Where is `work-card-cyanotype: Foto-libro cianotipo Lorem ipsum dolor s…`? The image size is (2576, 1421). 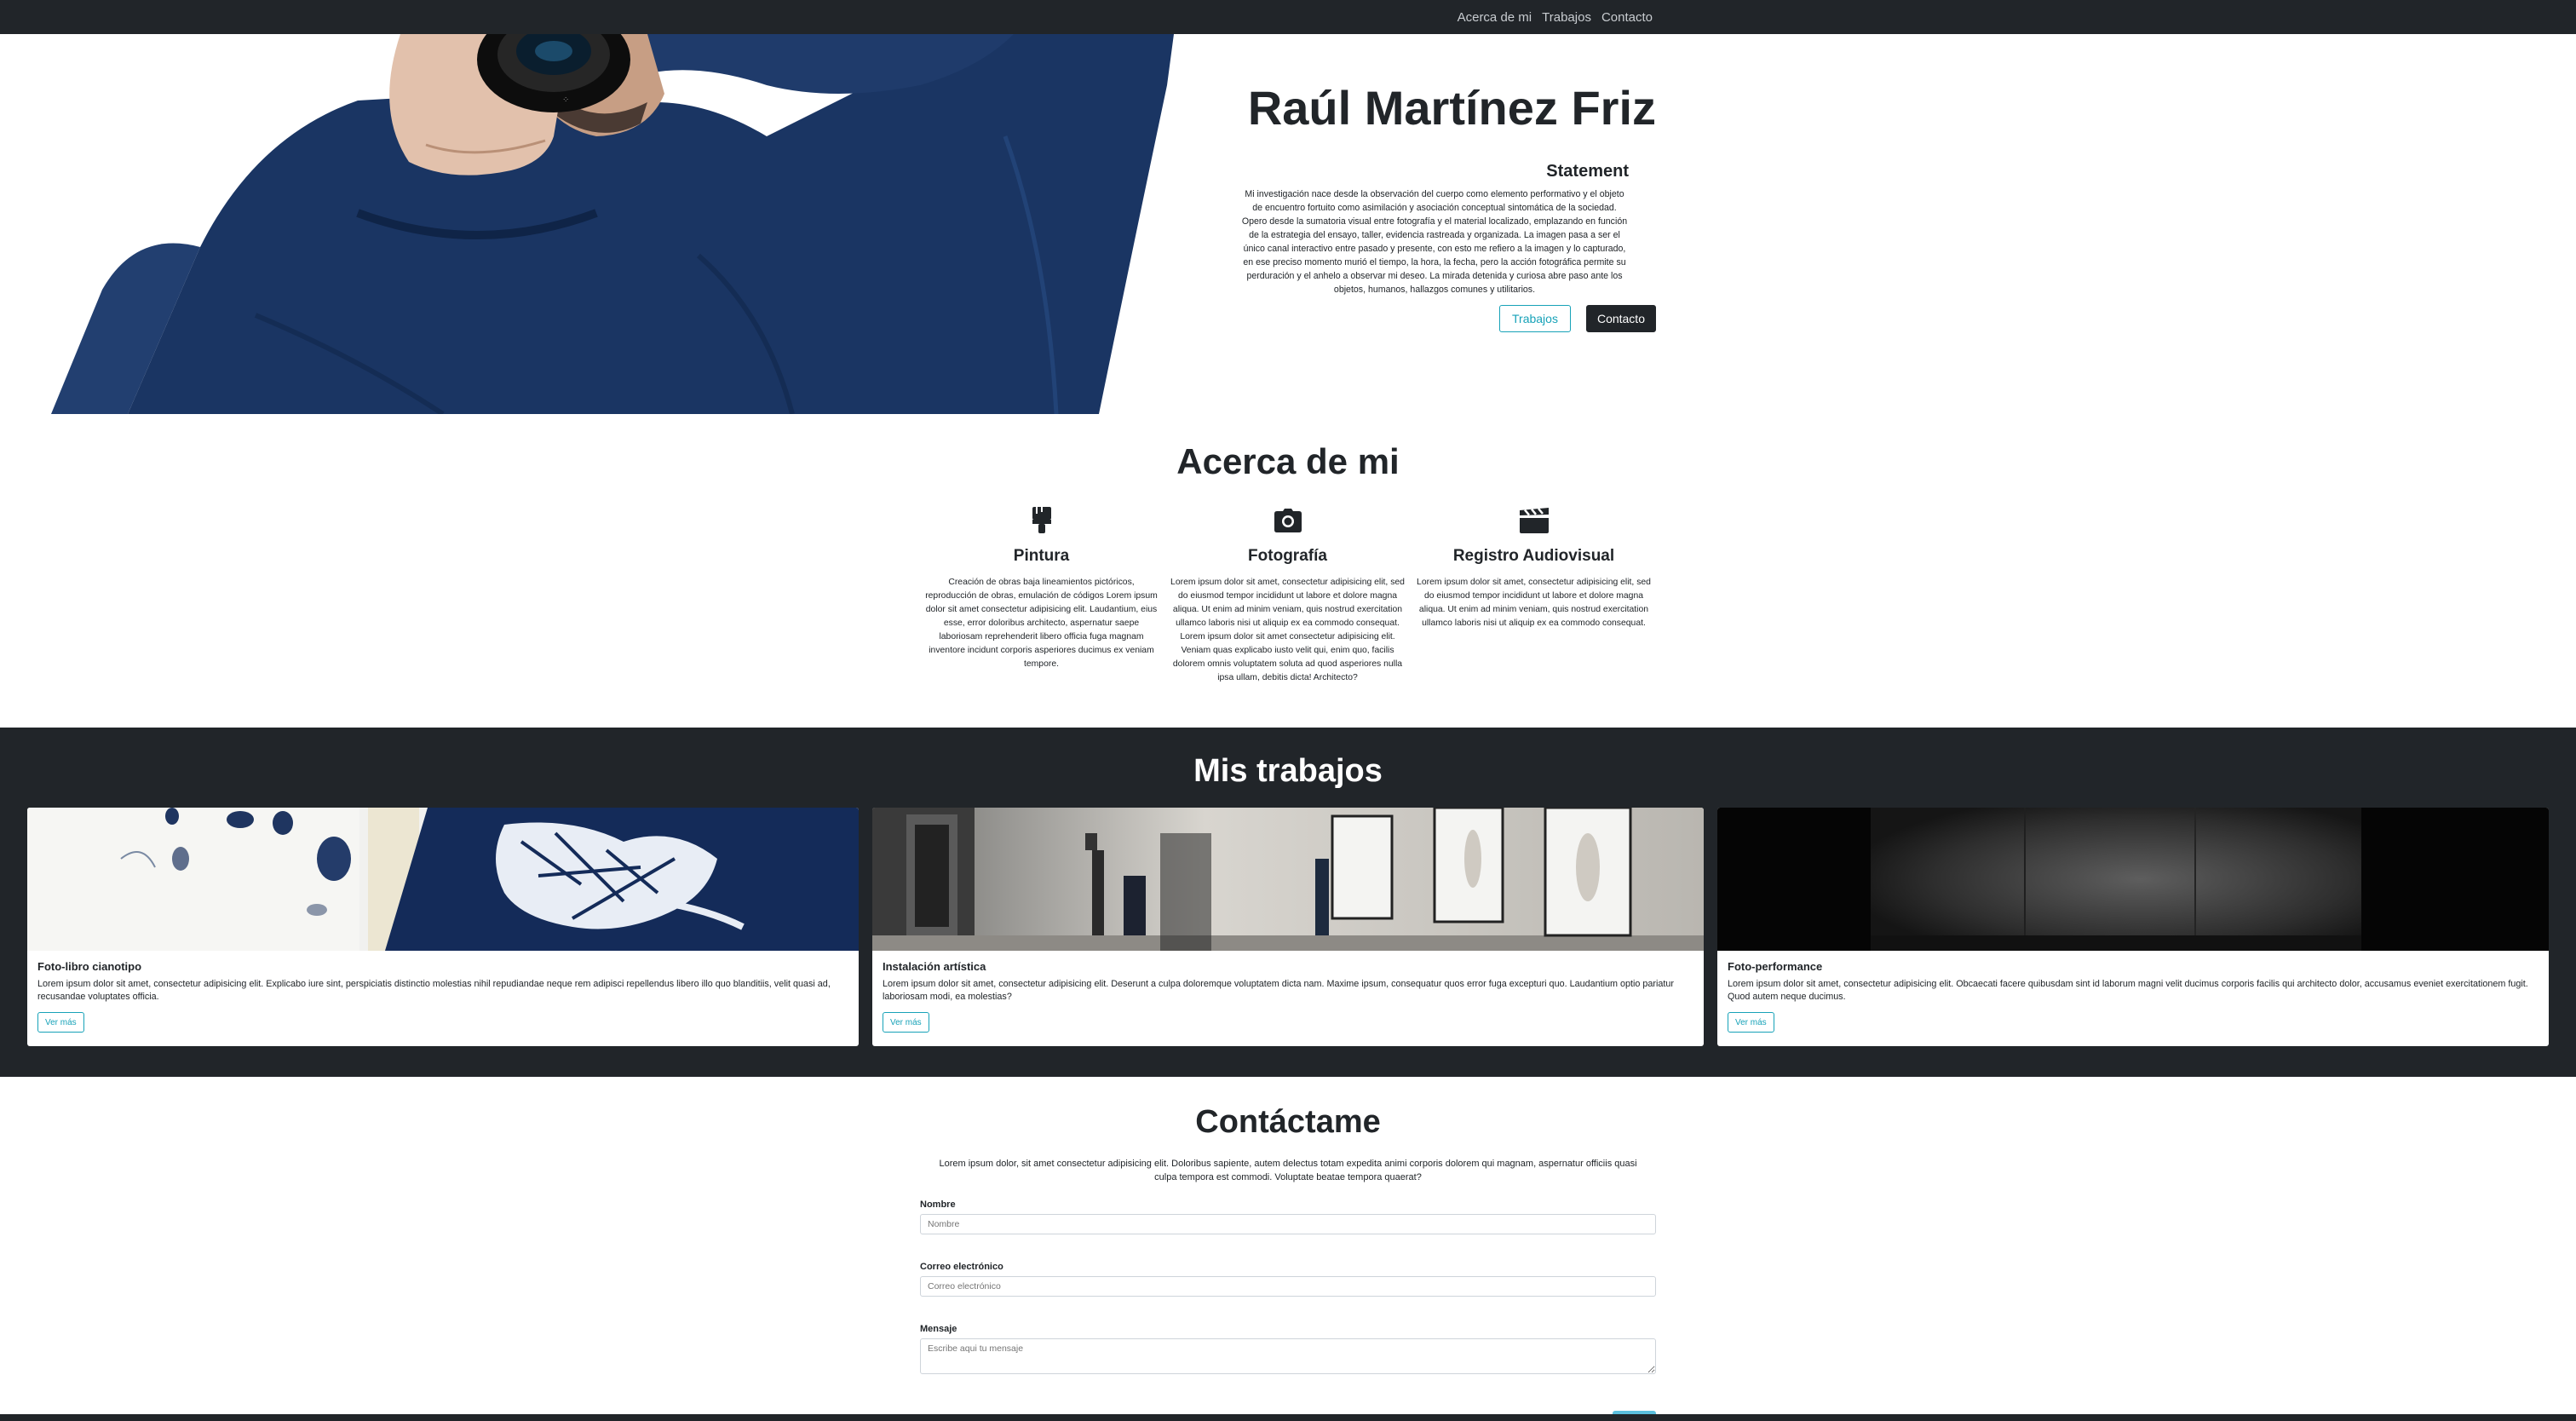
work-card-cyanotype: Foto-libro cianotipo Lorem ipsum dolor s… is located at coordinates (443, 927).